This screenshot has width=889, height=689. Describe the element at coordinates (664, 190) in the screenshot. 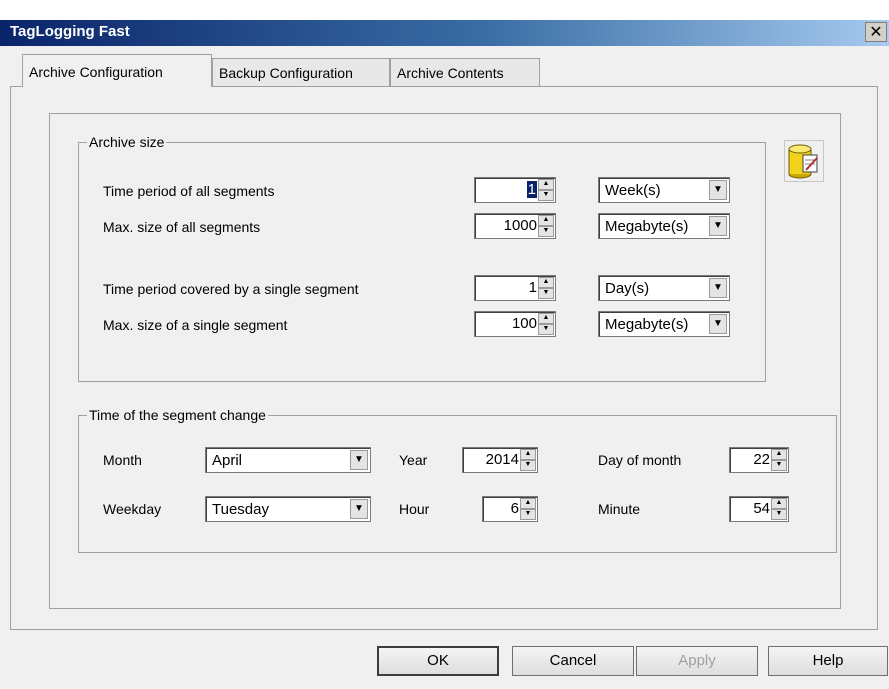

I see `time-period-all-unit-select: Week(s) ▼` at that location.